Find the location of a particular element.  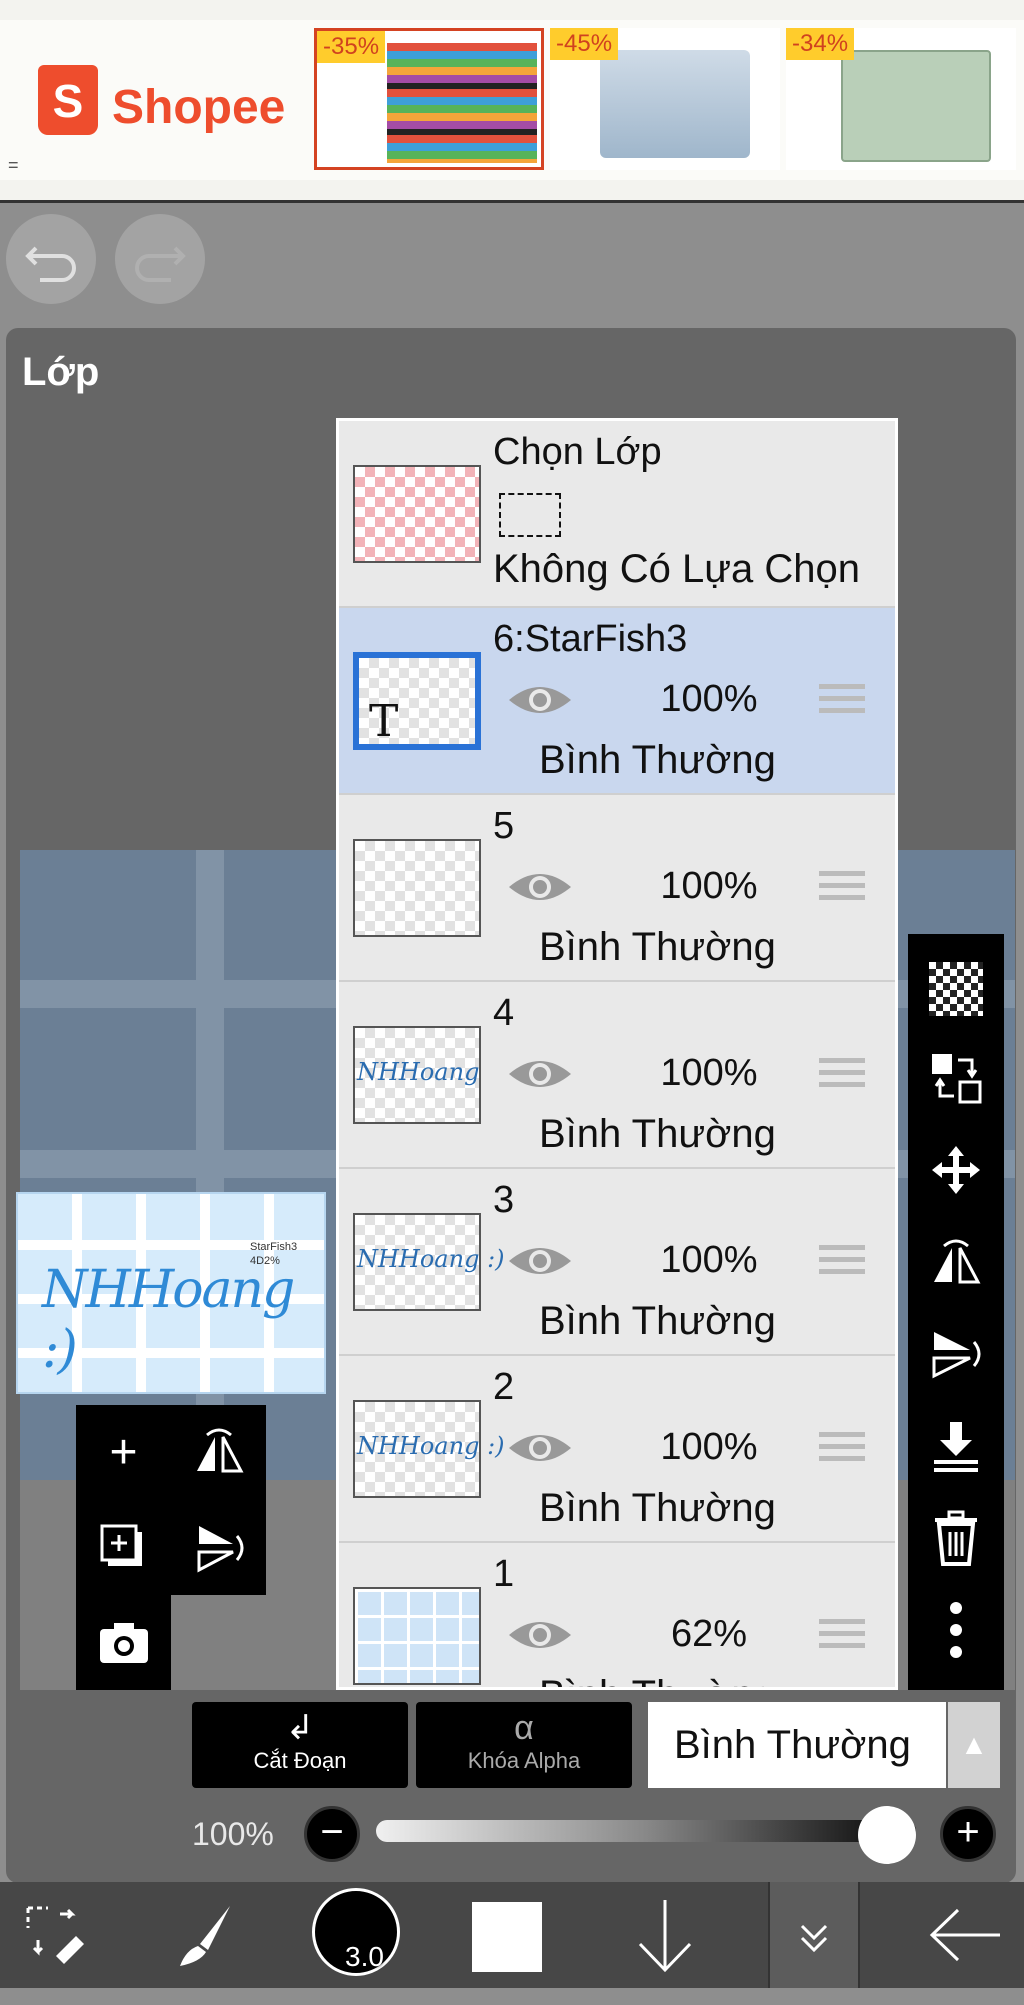

ad-menu-icon: = is located at coordinates (13, 165).